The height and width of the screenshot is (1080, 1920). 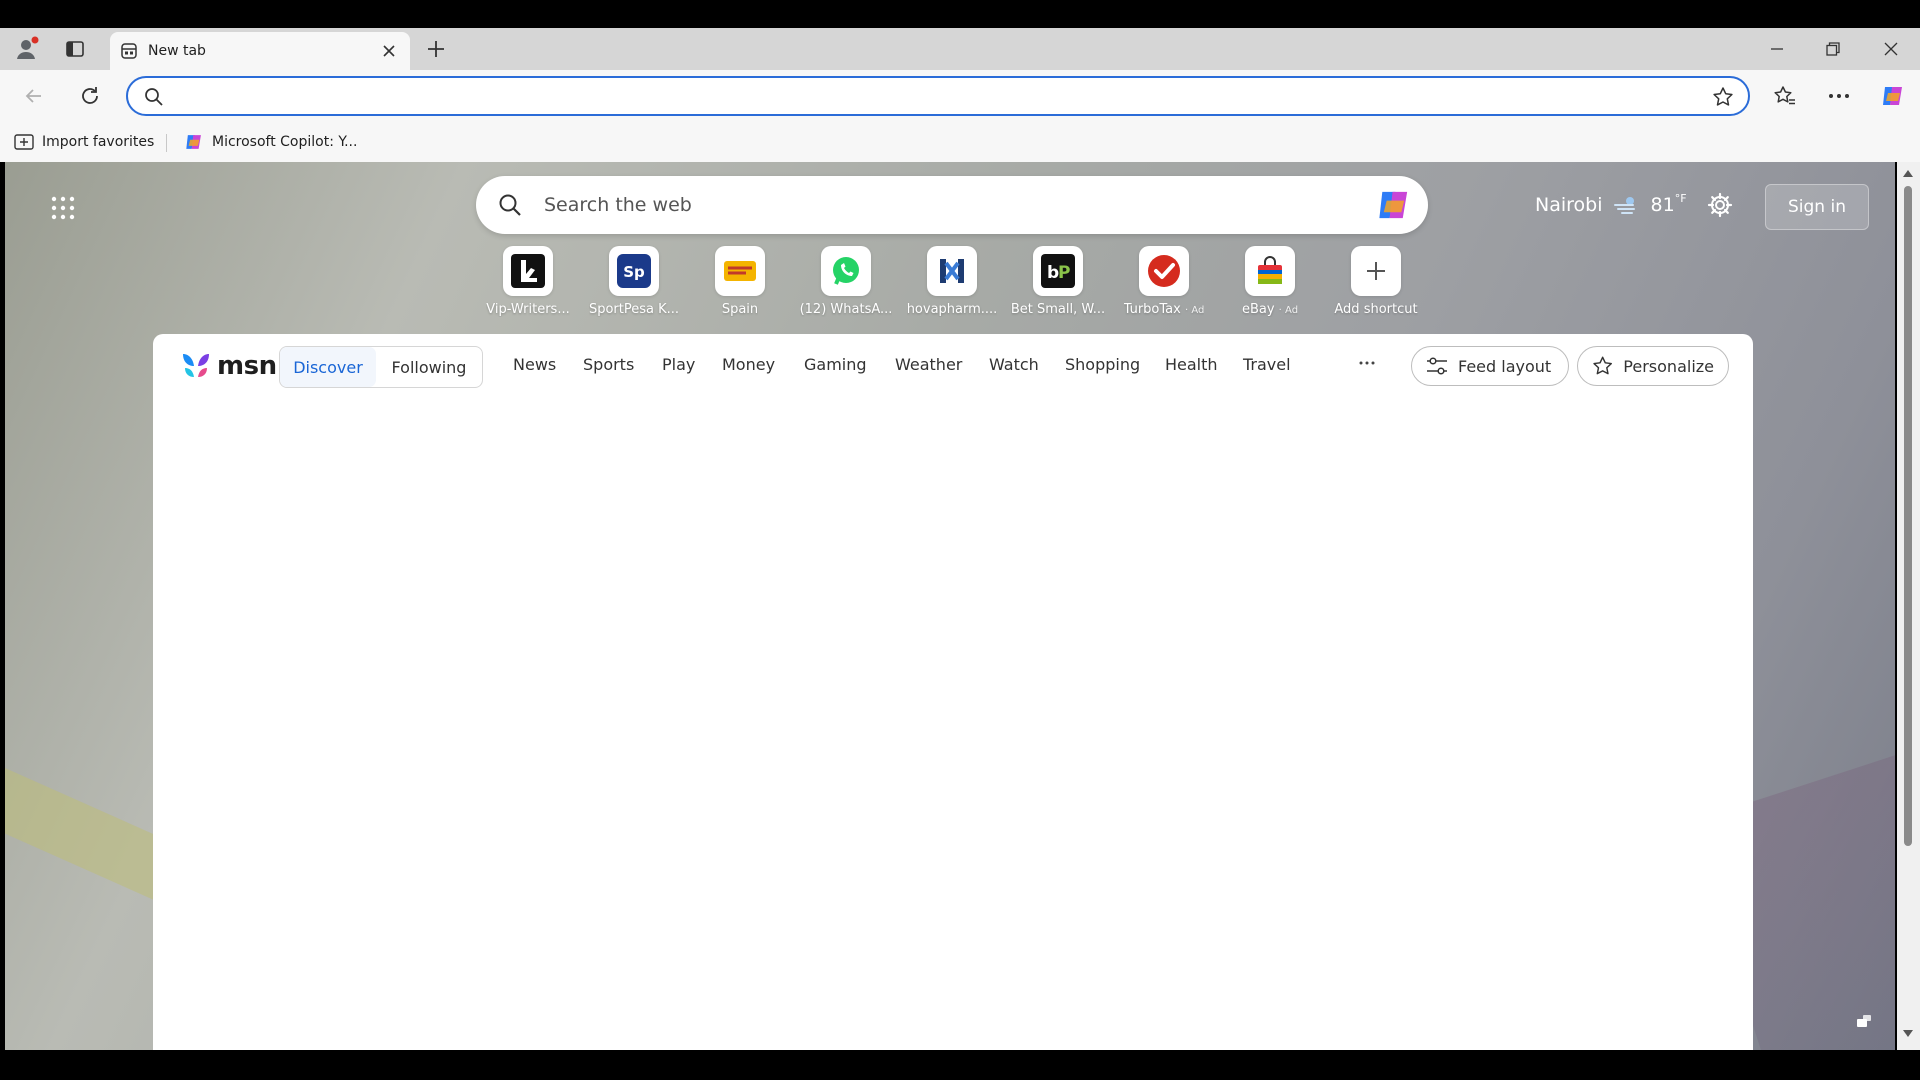 I want to click on scrollbar-thumb, so click(x=1908, y=516).